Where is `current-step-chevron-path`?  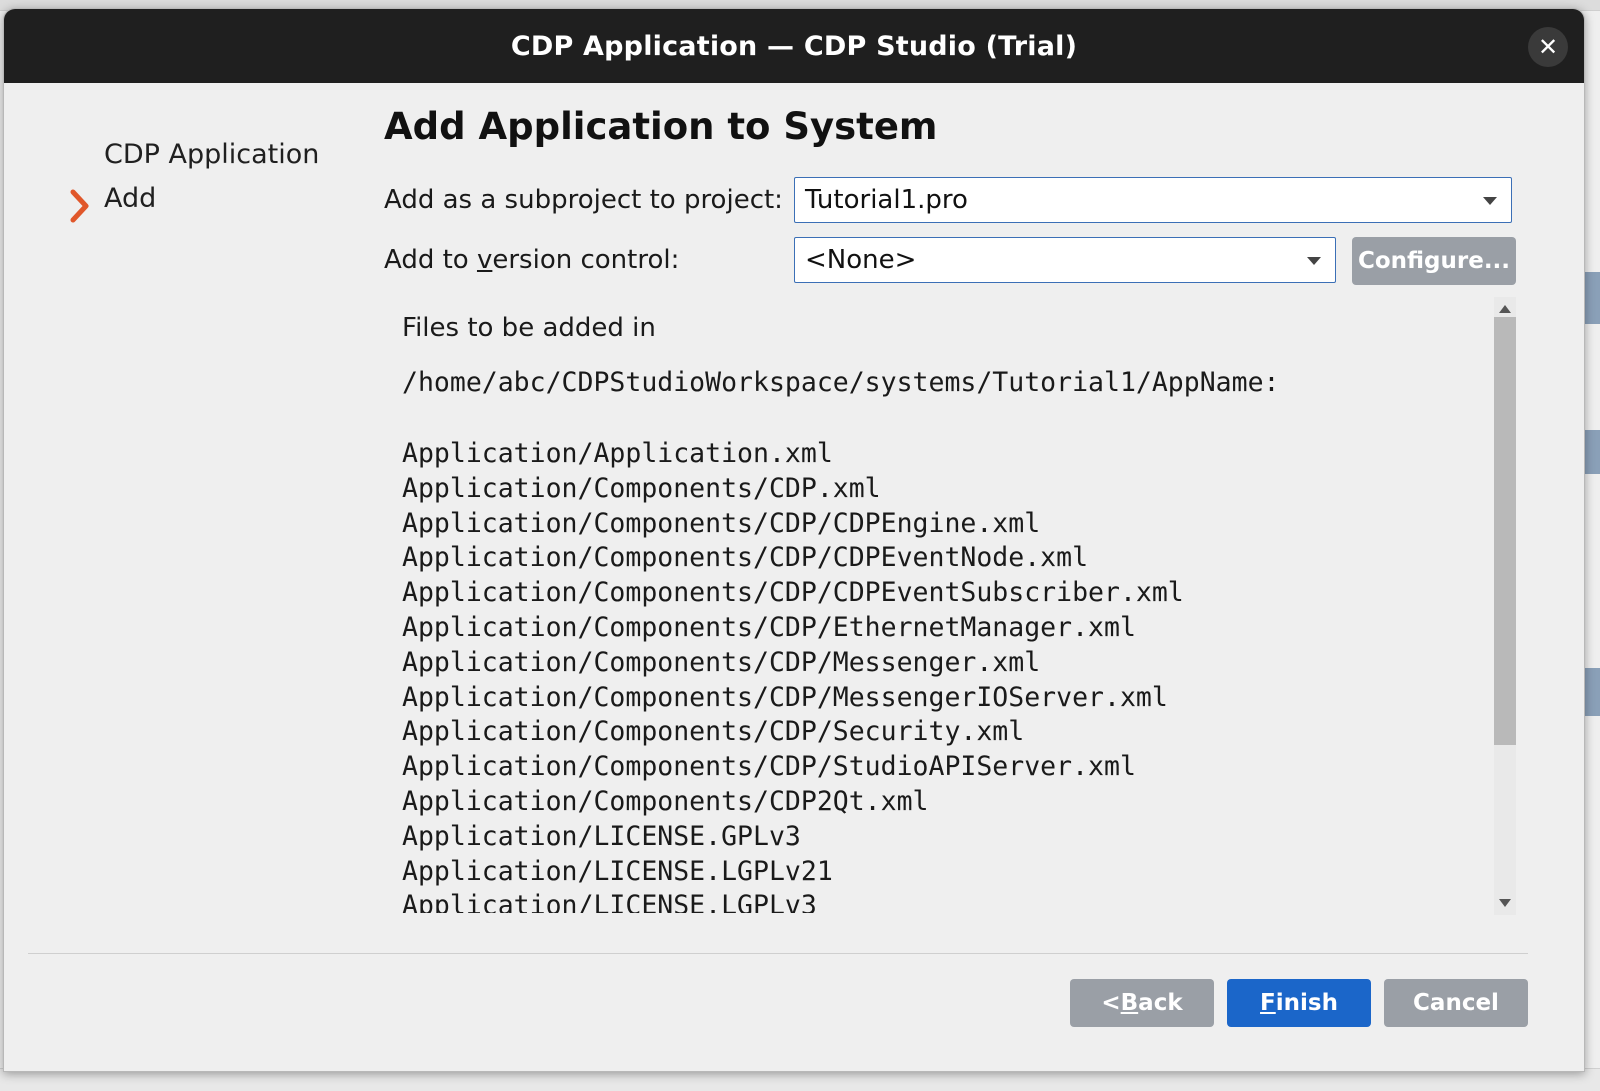 current-step-chevron-path is located at coordinates (79, 206).